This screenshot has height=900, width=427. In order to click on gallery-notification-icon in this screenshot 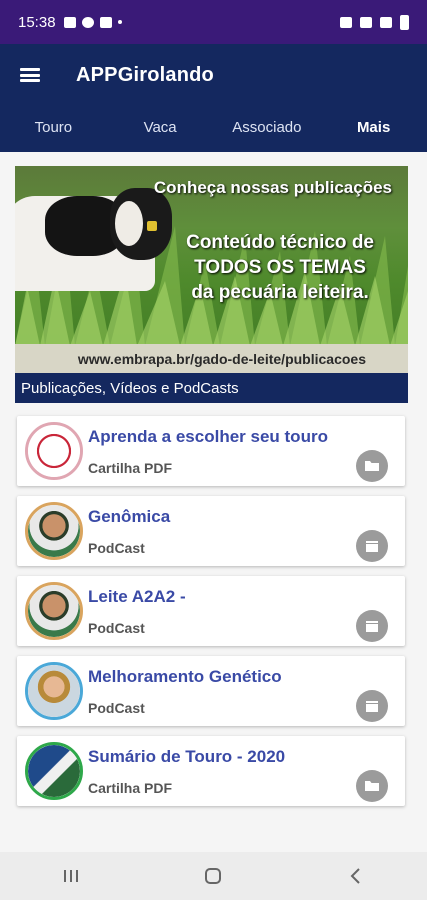, I will do `click(69, 22)`.